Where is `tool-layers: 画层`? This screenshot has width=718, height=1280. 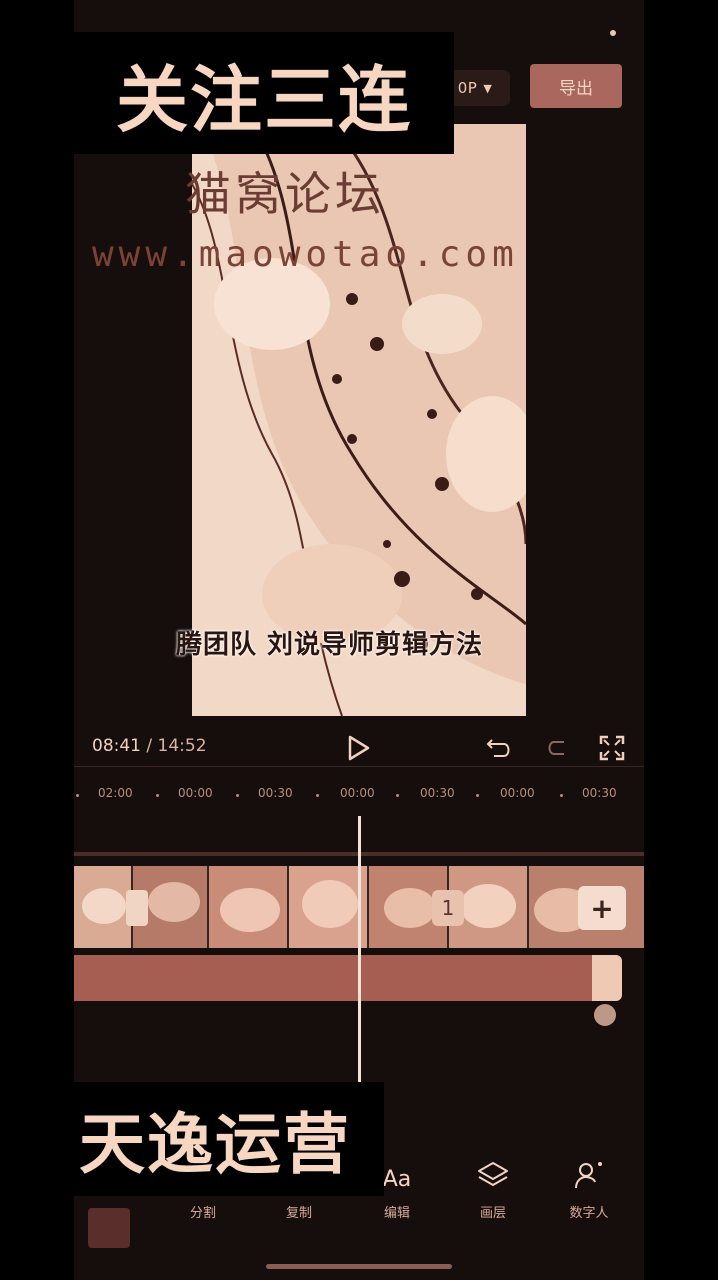
tool-layers: 画层 is located at coordinates (493, 1185).